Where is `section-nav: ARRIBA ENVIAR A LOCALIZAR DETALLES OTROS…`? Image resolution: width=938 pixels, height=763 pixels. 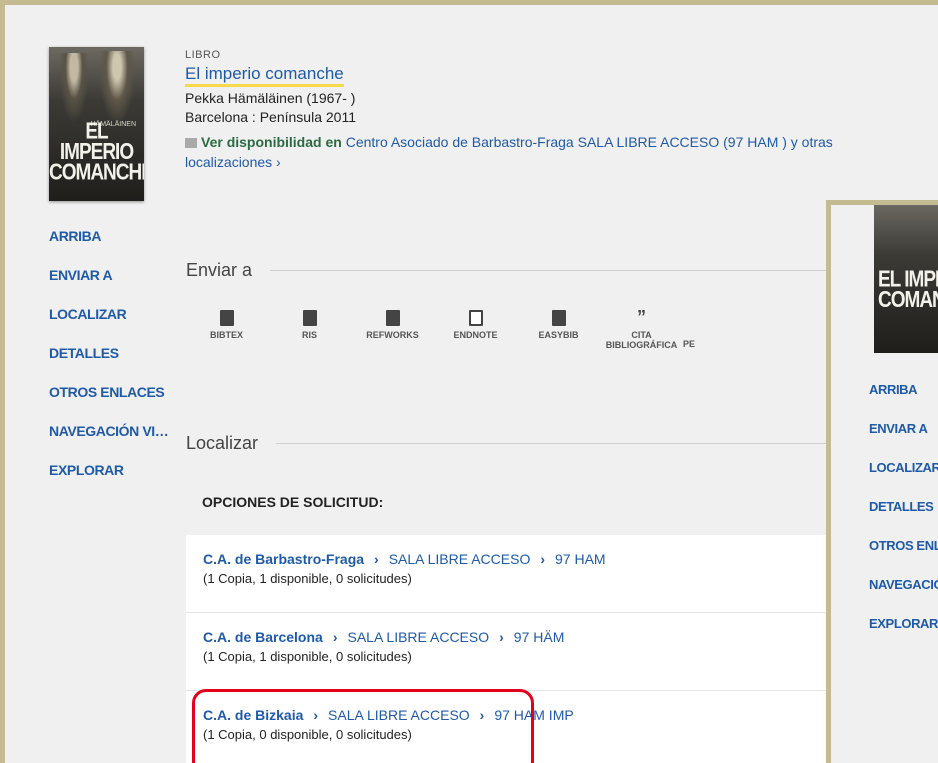
section-nav: ARRIBA ENVIAR A LOCALIZAR DETALLES OTROS… is located at coordinates (109, 364).